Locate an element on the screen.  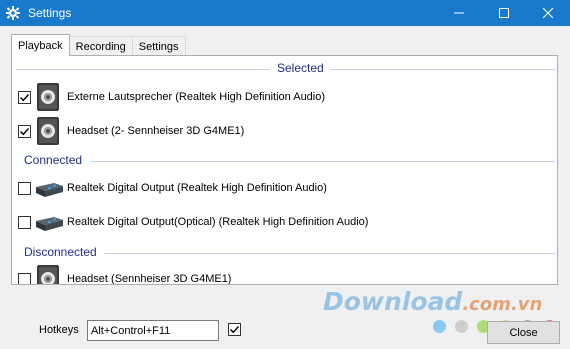
close-button: Close is located at coordinates (523, 332).